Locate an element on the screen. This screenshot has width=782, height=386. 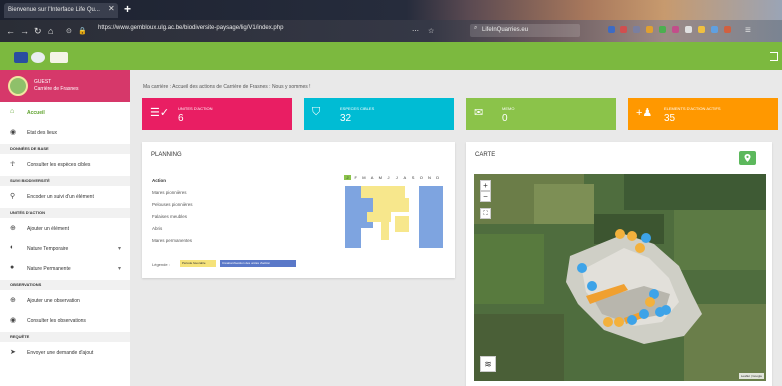
sidebar-section-header: DONNÉES DE BASE is located at coordinates (65, 149).